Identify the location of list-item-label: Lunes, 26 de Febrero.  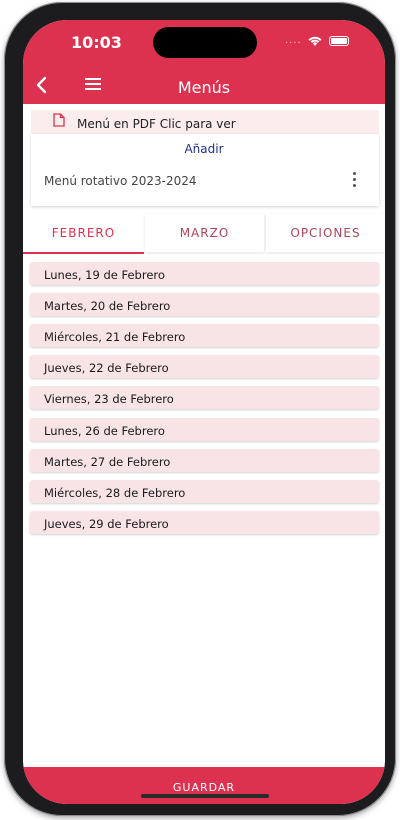
(104, 431).